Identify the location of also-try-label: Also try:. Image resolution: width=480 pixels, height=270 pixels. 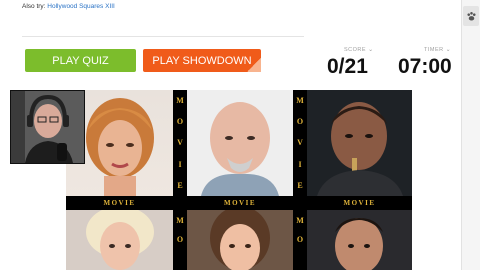
(34, 6).